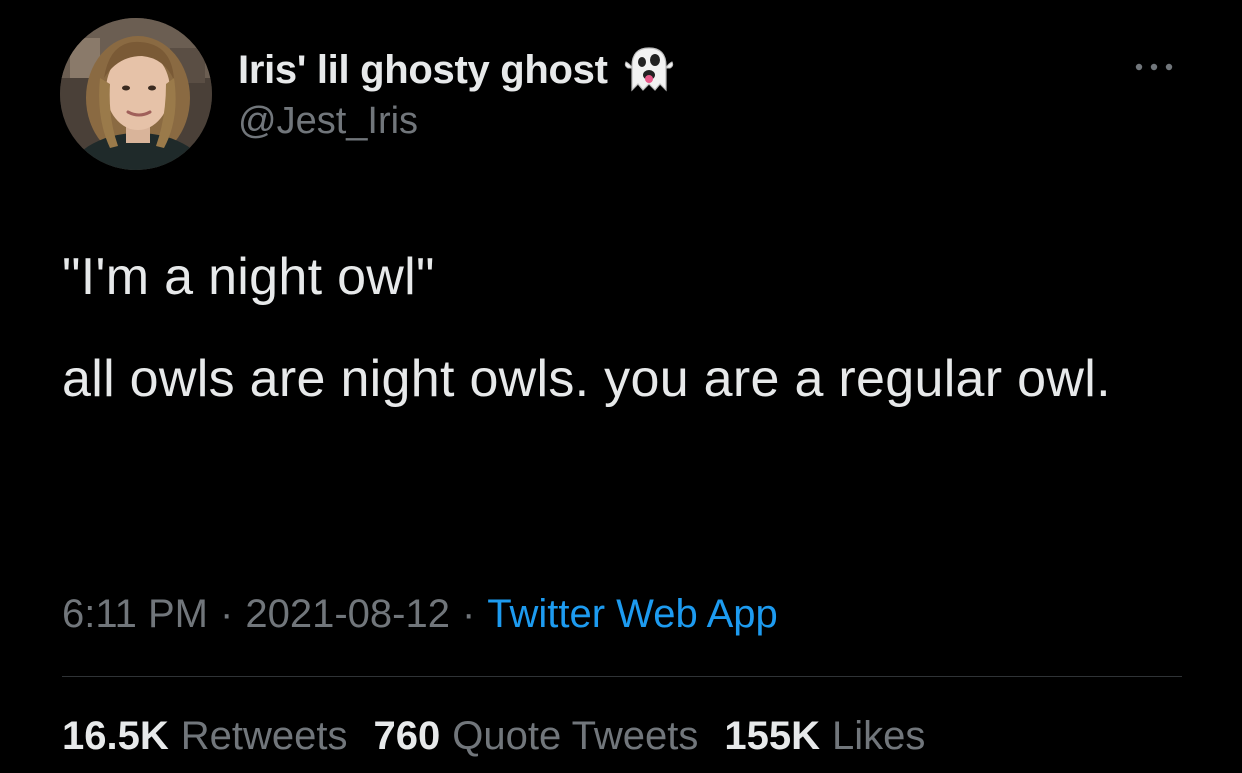  What do you see at coordinates (423, 70) in the screenshot?
I see `author-display-name: Iris' lil ghosty ghost` at bounding box center [423, 70].